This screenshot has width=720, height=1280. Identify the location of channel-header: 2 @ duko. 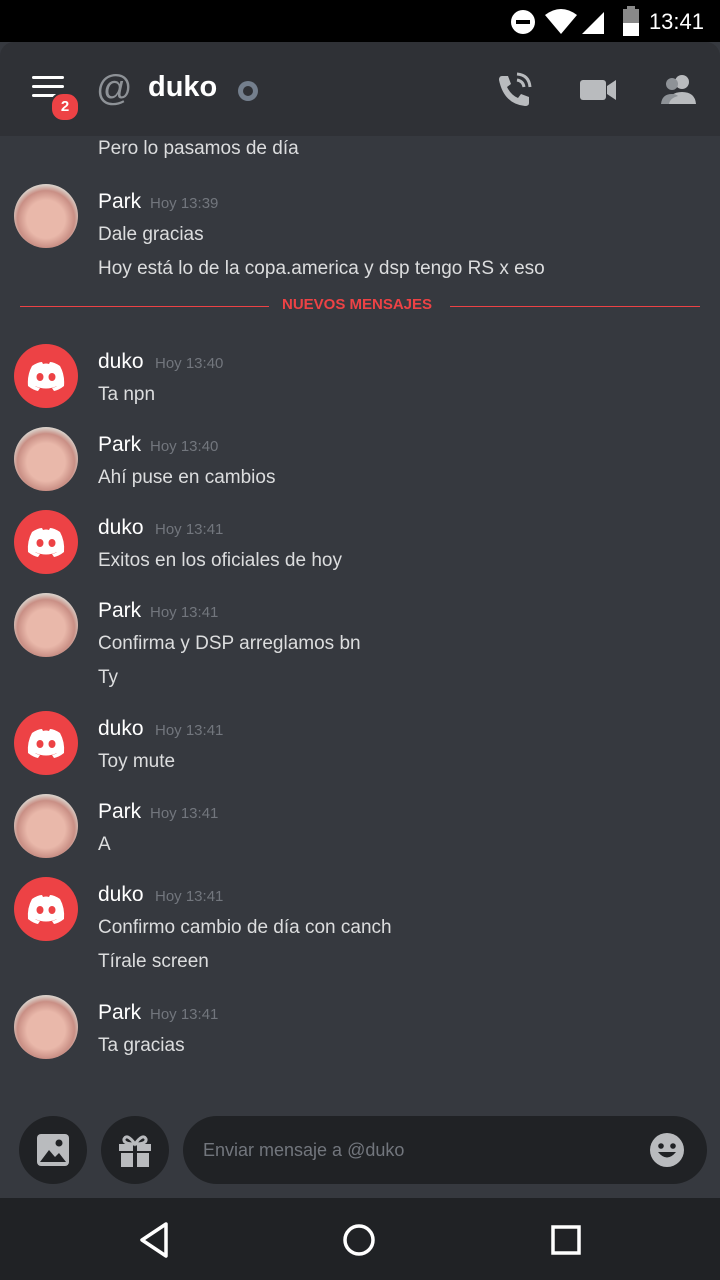
(360, 89).